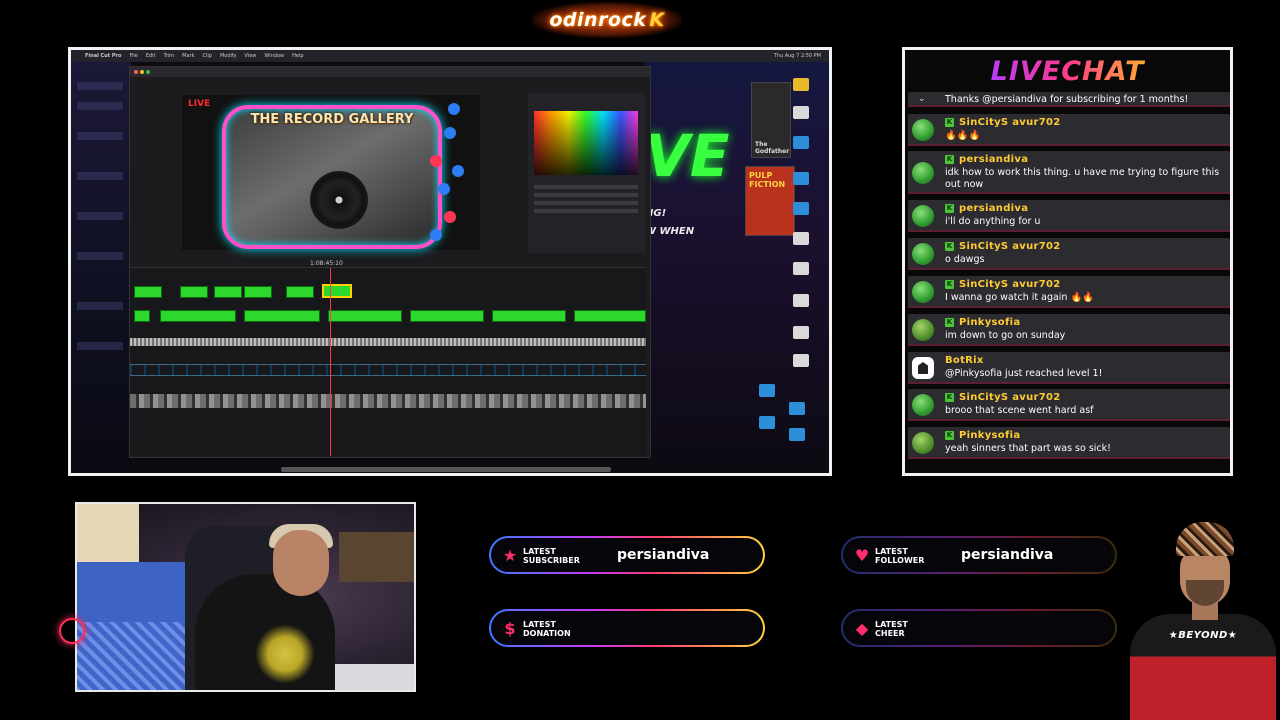  I want to click on bot-avatar-icon, so click(923, 368).